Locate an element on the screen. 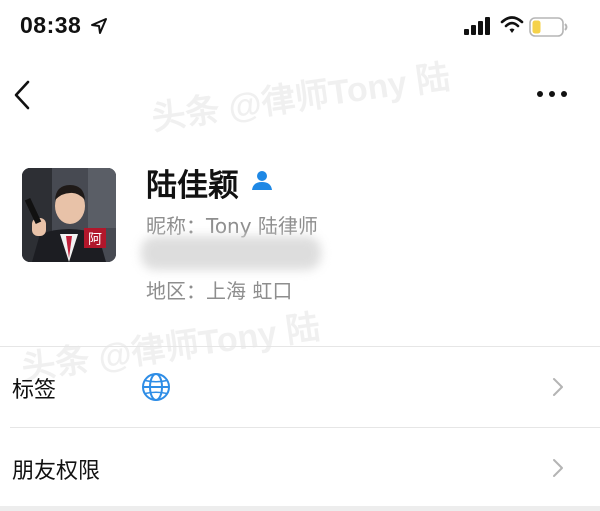  globe-icon is located at coordinates (156, 387).